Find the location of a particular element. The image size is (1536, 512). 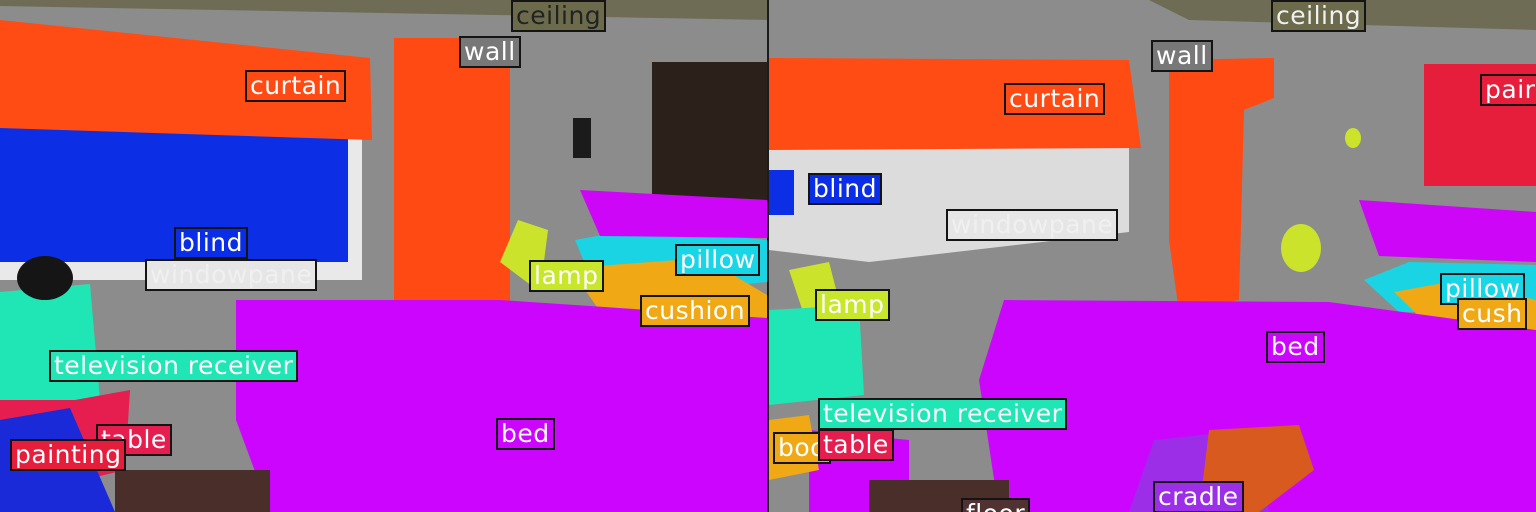

chair-top-region is located at coordinates (45, 278).